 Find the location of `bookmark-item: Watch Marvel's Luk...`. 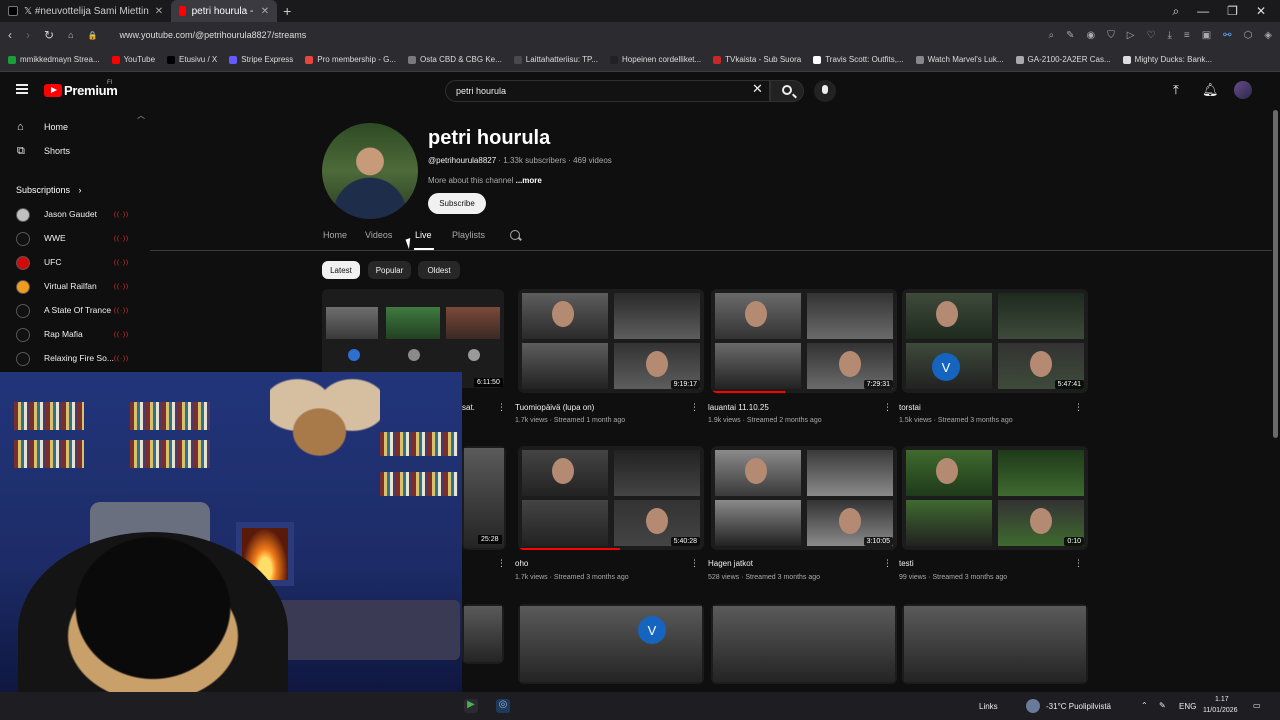

bookmark-item: Watch Marvel's Luk... is located at coordinates (959, 59).